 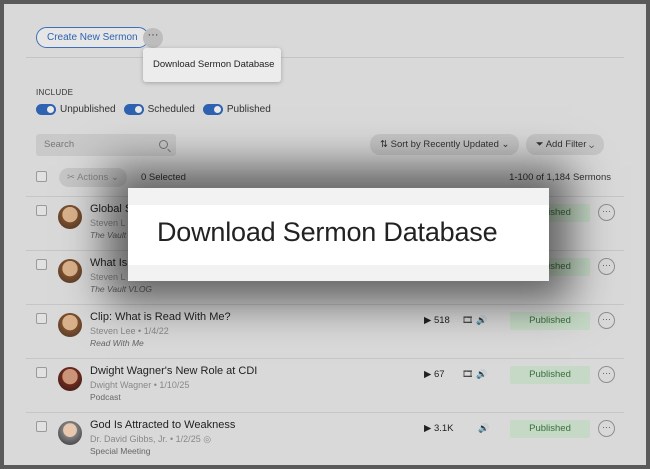 What do you see at coordinates (72, 177) in the screenshot?
I see `actions-icon: ✂` at bounding box center [72, 177].